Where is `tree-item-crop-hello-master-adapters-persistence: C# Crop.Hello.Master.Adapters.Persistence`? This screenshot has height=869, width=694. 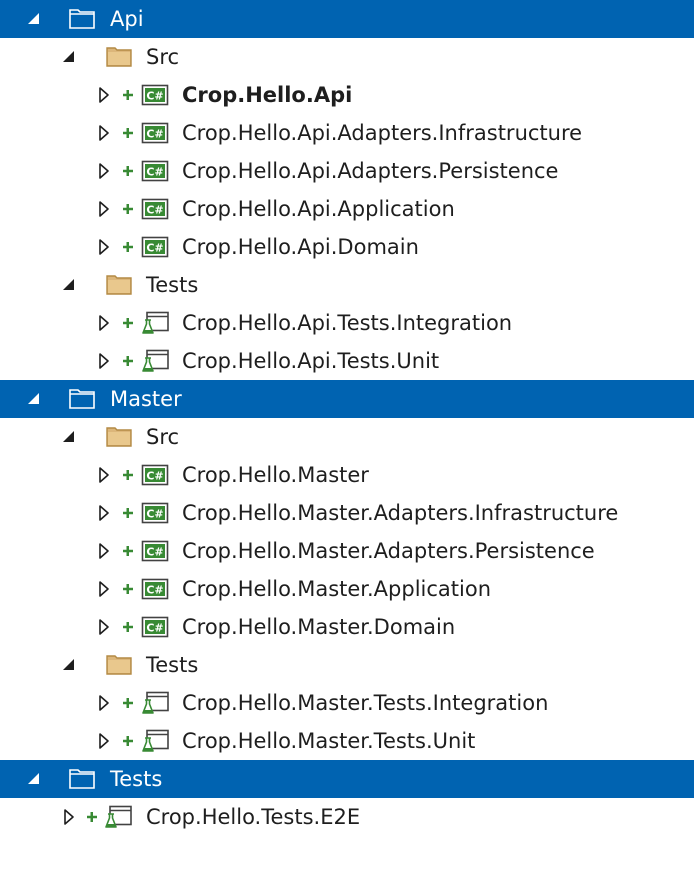
tree-item-crop-hello-master-adapters-persistence: C# Crop.Hello.Master.Adapters.Persistence is located at coordinates (347, 551).